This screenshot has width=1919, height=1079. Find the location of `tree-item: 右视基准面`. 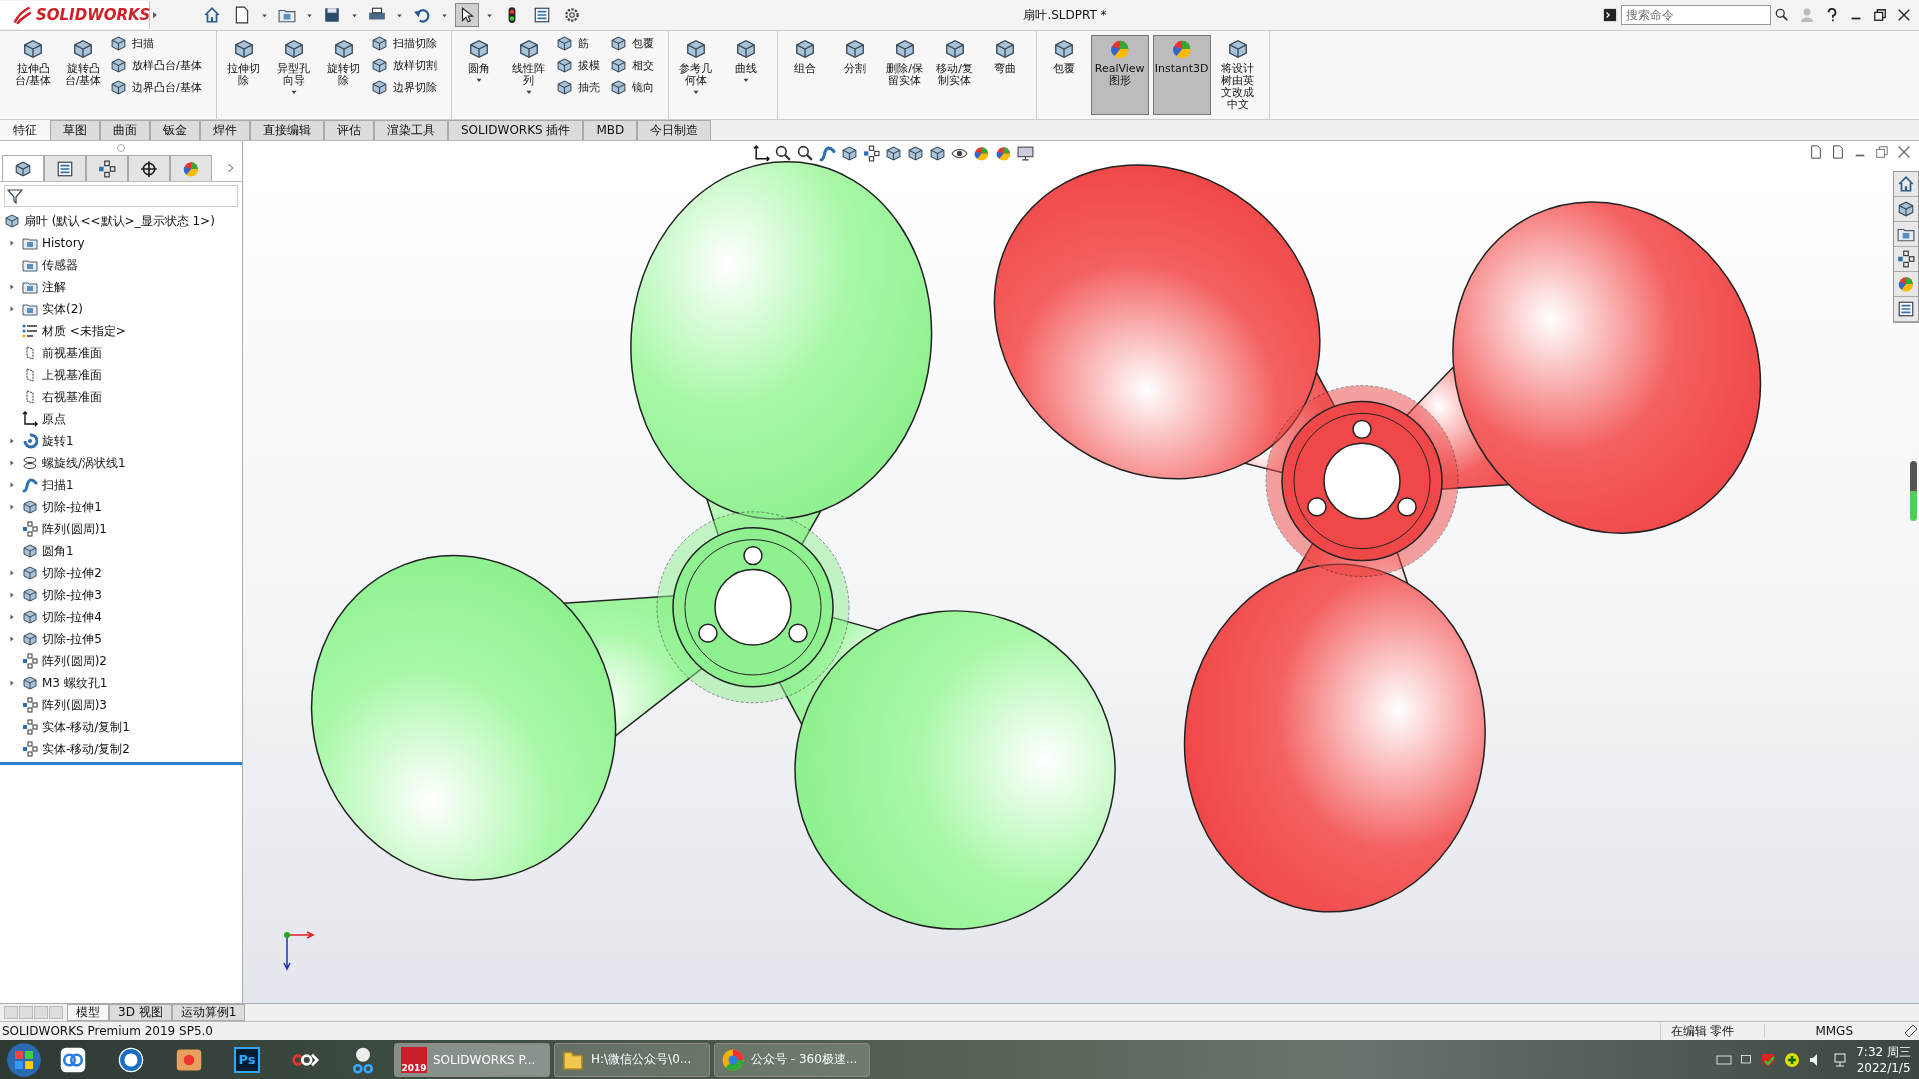

tree-item: 右视基准面 is located at coordinates (72, 397).